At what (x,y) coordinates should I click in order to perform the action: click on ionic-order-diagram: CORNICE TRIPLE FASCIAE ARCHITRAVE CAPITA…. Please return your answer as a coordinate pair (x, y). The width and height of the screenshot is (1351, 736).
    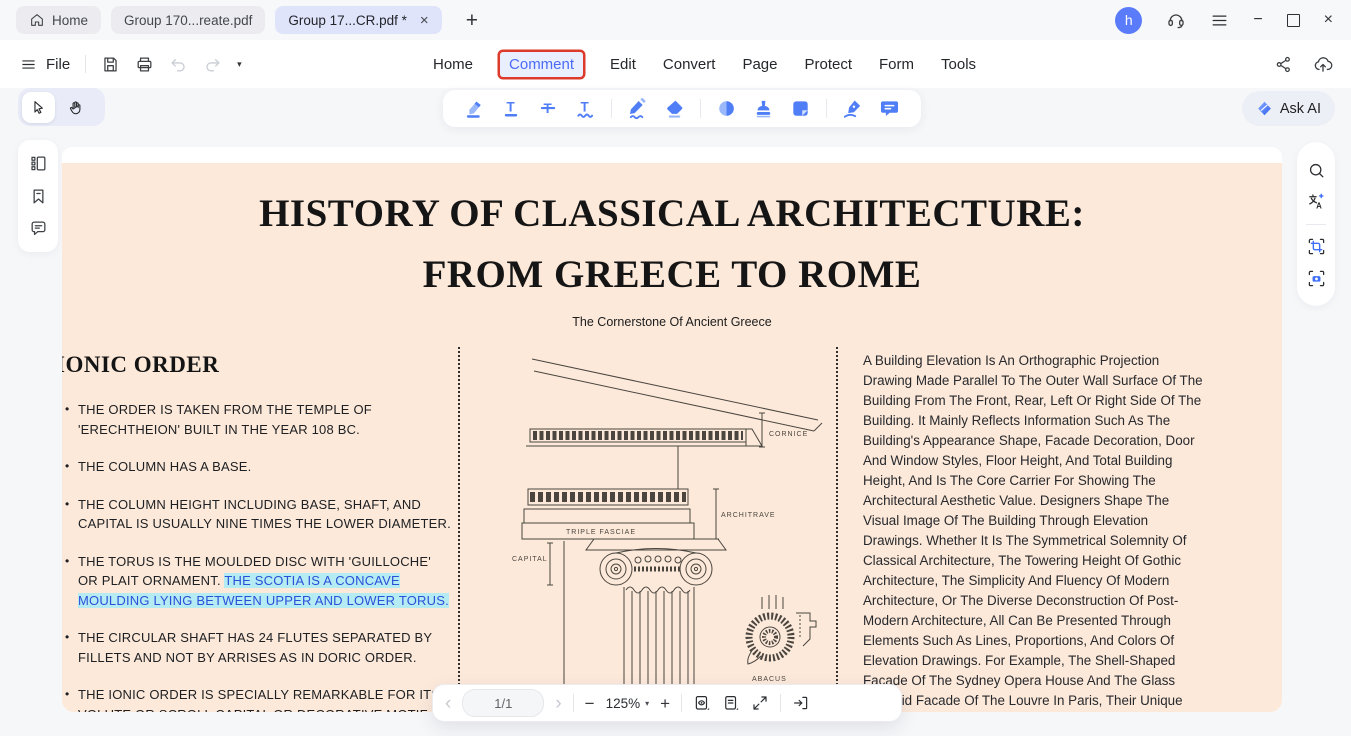
    Looking at the image, I should click on (658, 524).